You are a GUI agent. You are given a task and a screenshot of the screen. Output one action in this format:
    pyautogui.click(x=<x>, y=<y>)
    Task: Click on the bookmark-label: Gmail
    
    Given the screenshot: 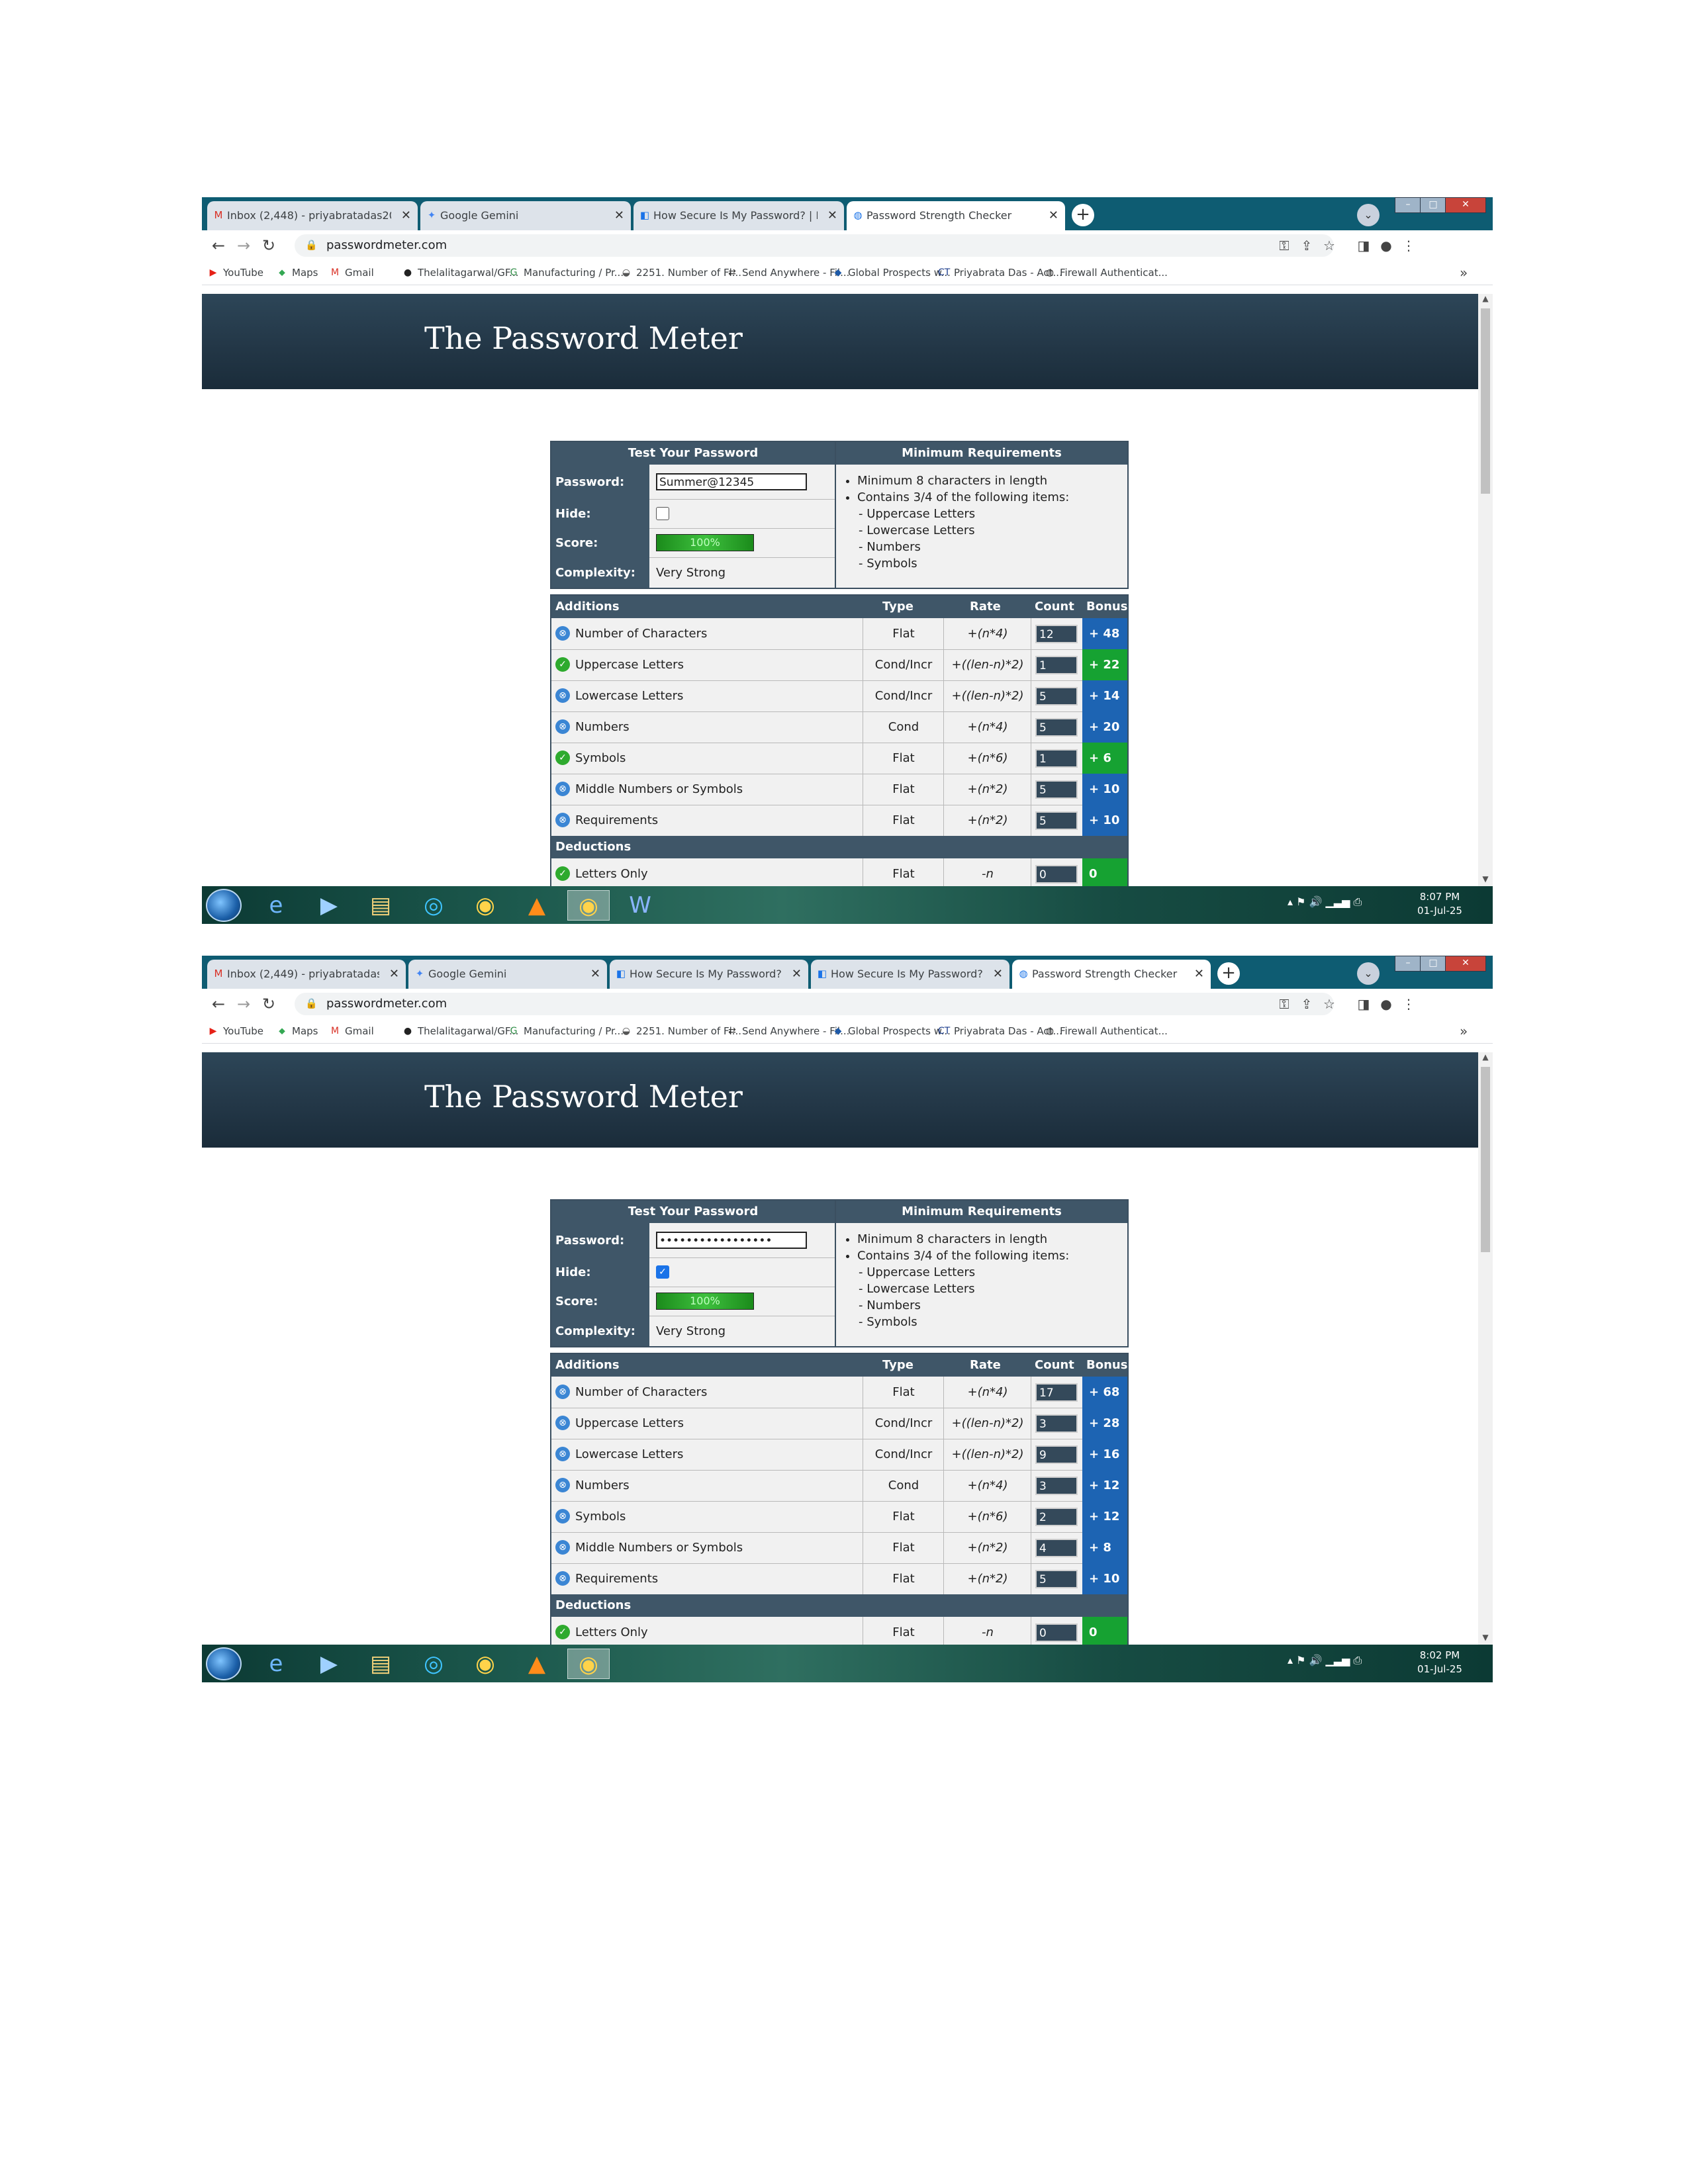 What is the action you would take?
    pyautogui.click(x=359, y=1031)
    